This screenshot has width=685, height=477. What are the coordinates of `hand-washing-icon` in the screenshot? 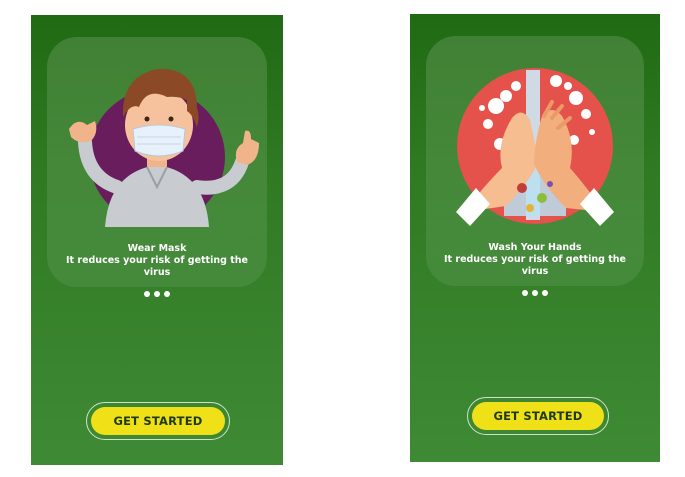 It's located at (535, 147).